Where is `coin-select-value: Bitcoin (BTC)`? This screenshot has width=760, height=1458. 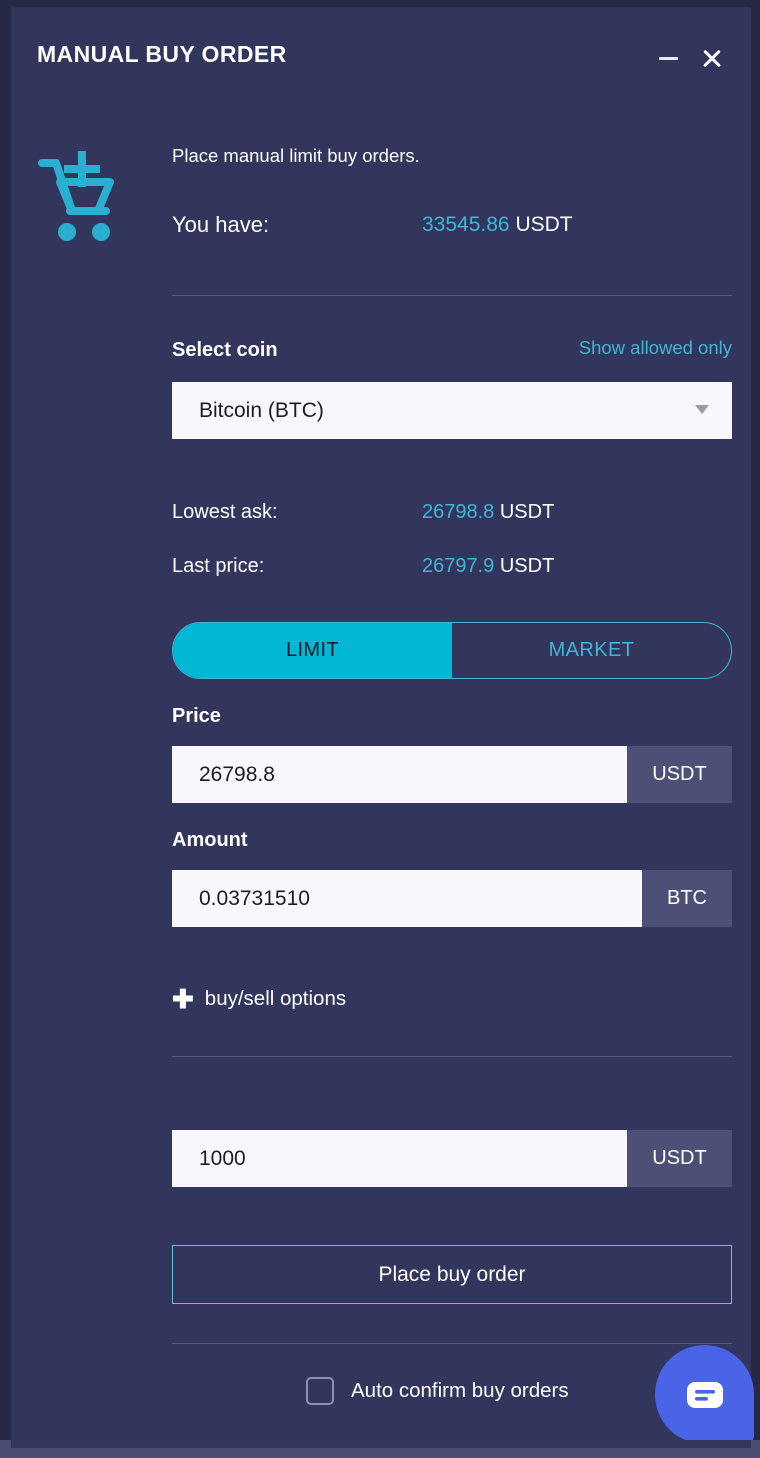
coin-select-value: Bitcoin (BTC) is located at coordinates (261, 410).